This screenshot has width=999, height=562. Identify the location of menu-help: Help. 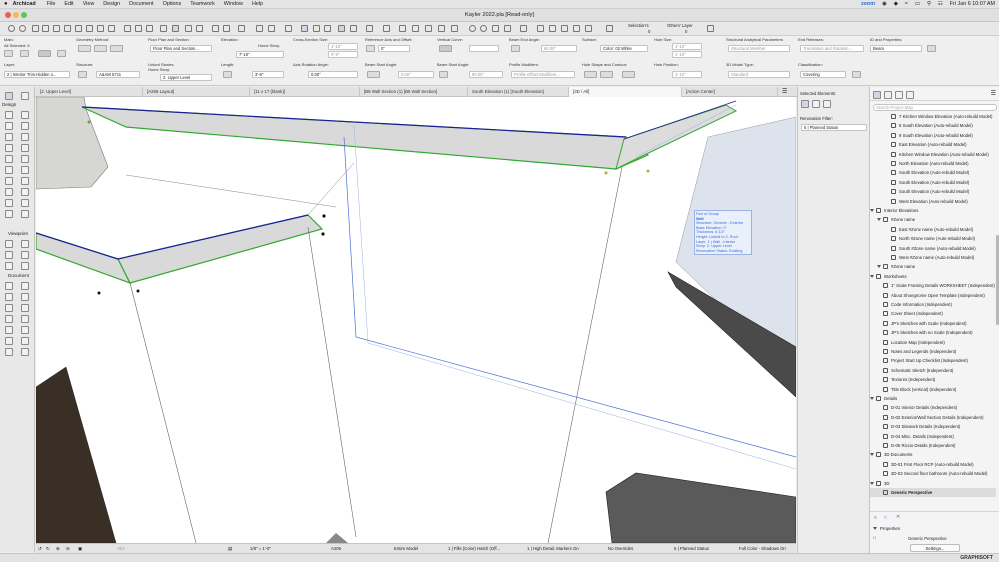
(257, 4).